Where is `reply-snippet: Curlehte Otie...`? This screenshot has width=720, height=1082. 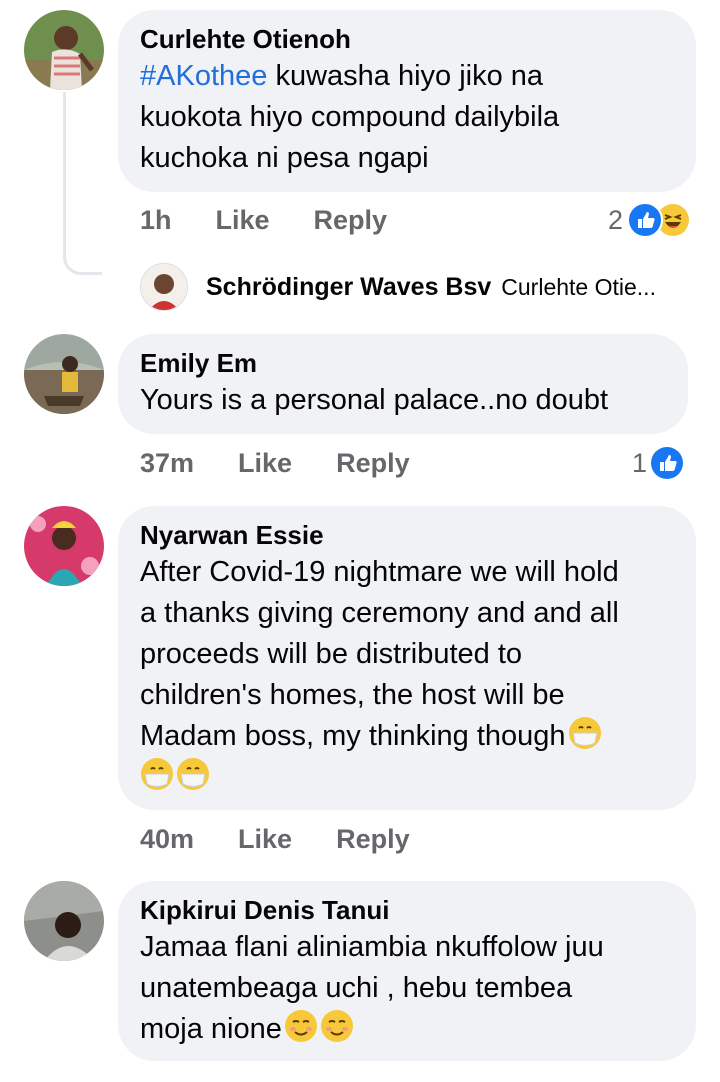 reply-snippet: Curlehte Otie... is located at coordinates (578, 286).